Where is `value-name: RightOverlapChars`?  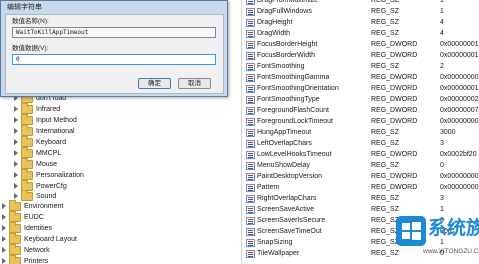
value-name: RightOverlapChars is located at coordinates (287, 198).